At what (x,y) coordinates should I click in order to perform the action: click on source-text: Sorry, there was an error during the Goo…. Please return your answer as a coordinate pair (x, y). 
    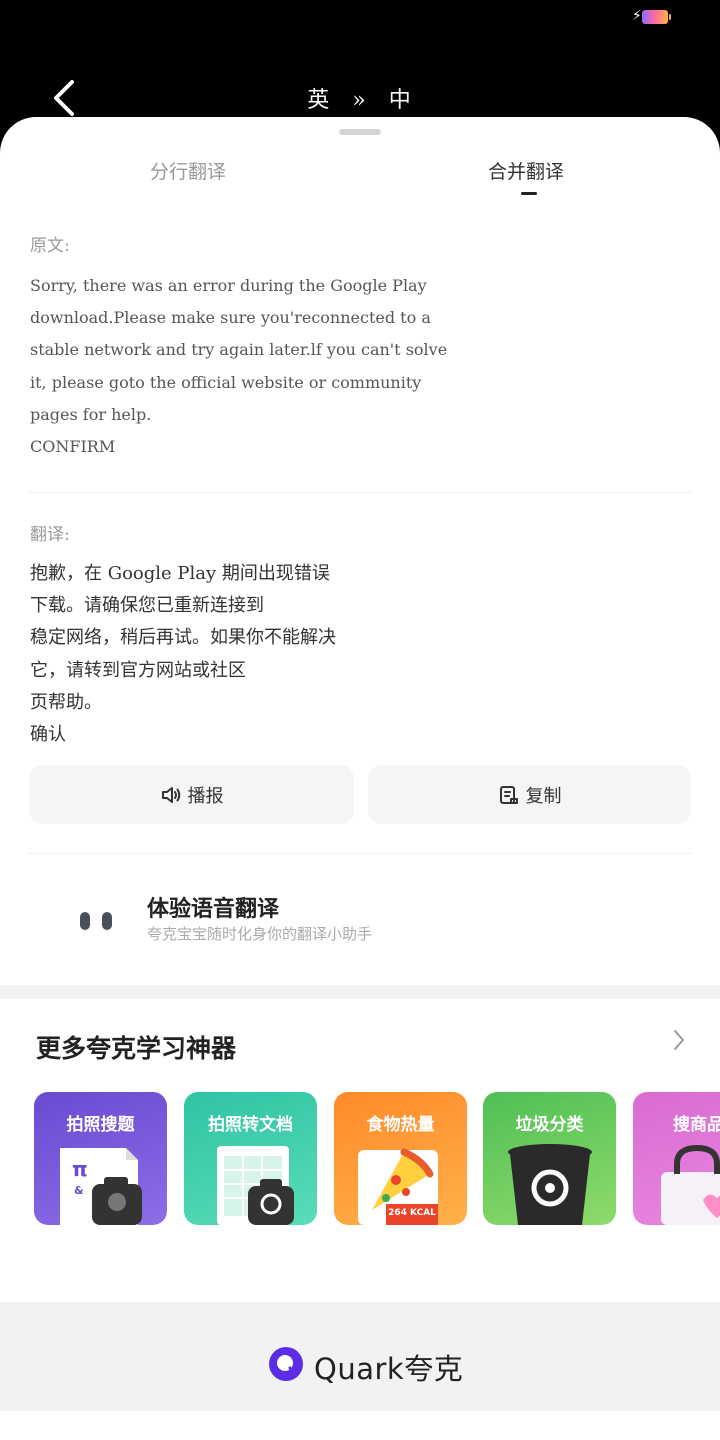
    Looking at the image, I should click on (260, 366).